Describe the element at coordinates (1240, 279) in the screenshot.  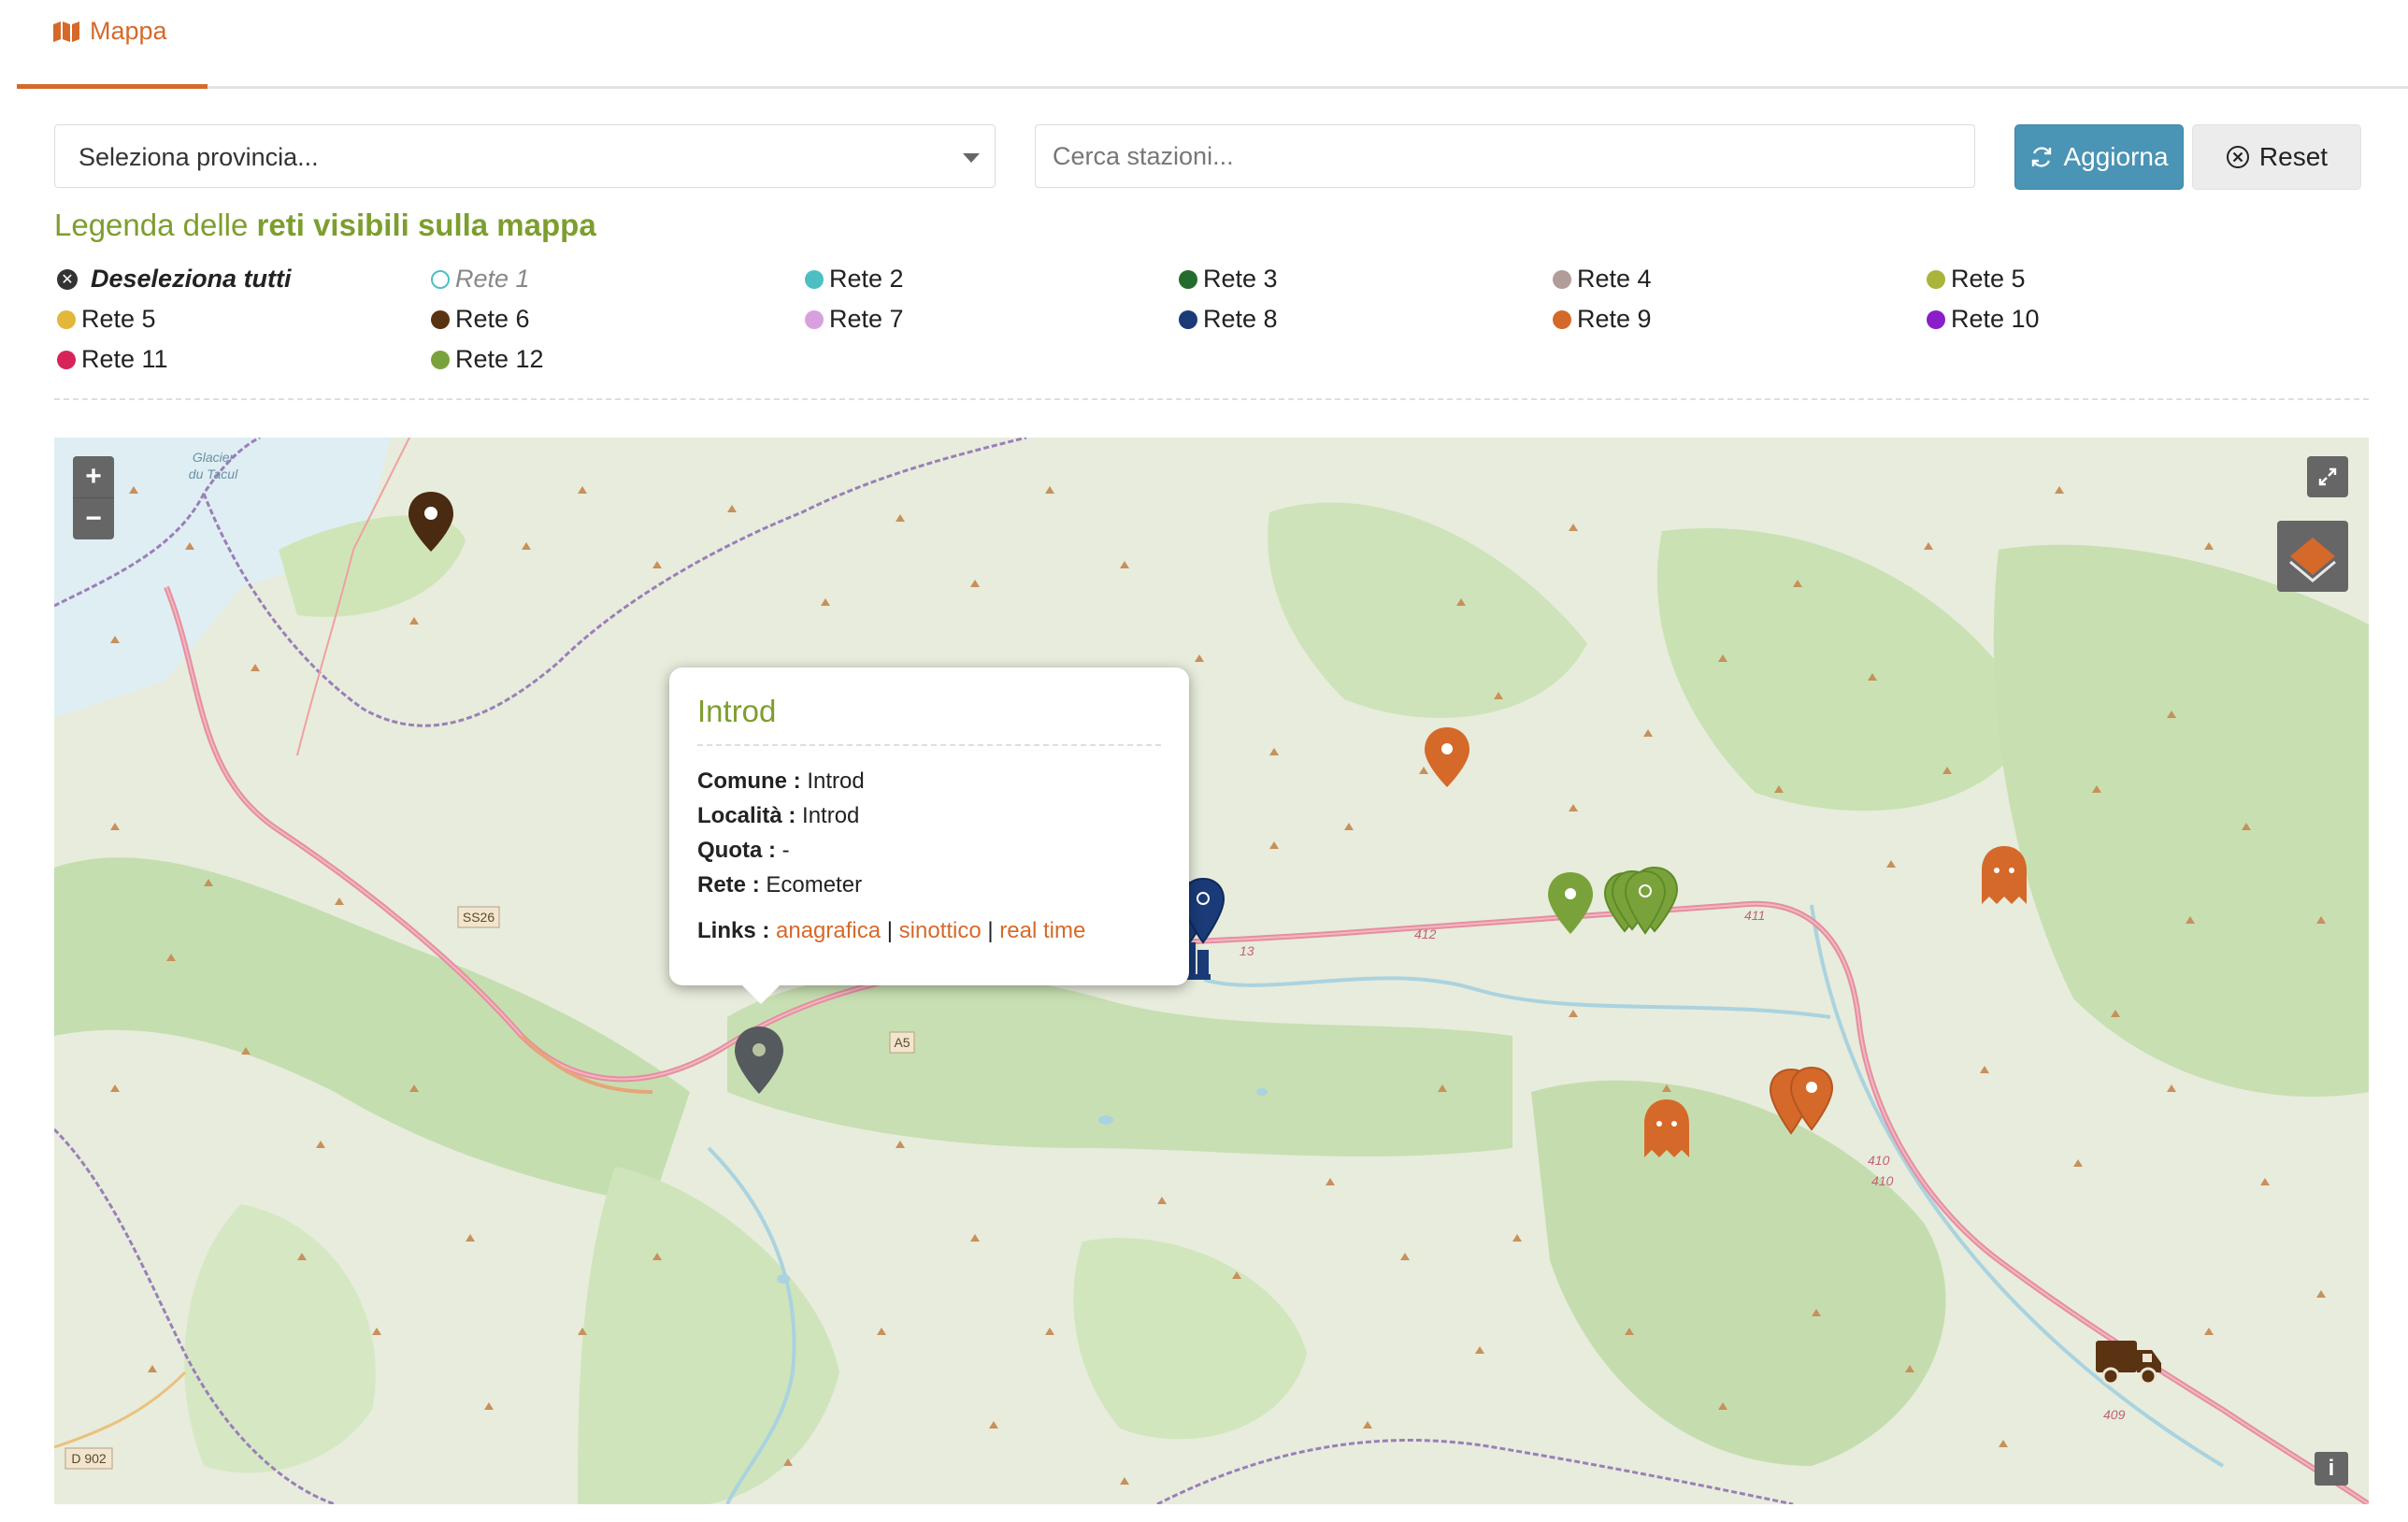
I see `legend-item-label: Rete 3` at that location.